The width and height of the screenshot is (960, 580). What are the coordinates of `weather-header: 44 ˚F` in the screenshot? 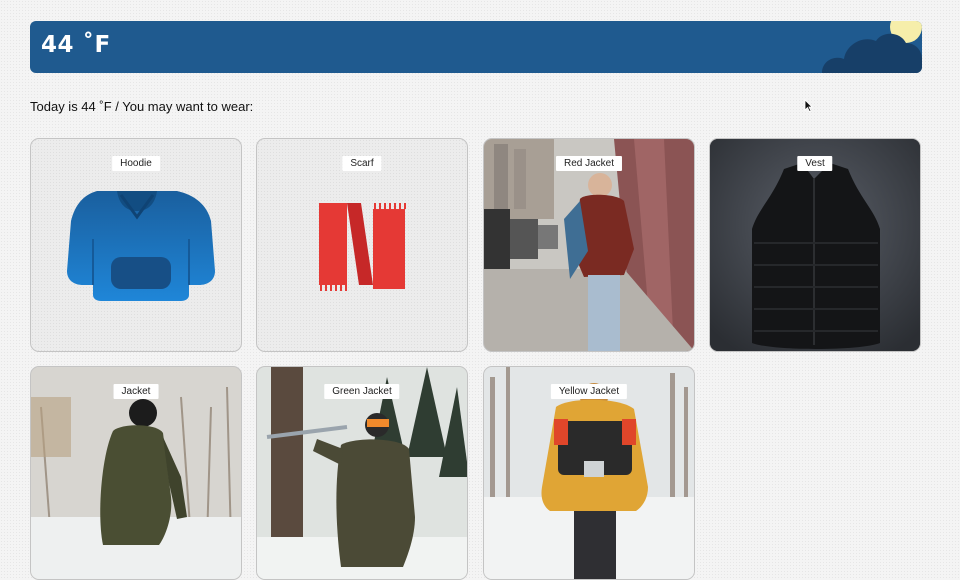 It's located at (476, 47).